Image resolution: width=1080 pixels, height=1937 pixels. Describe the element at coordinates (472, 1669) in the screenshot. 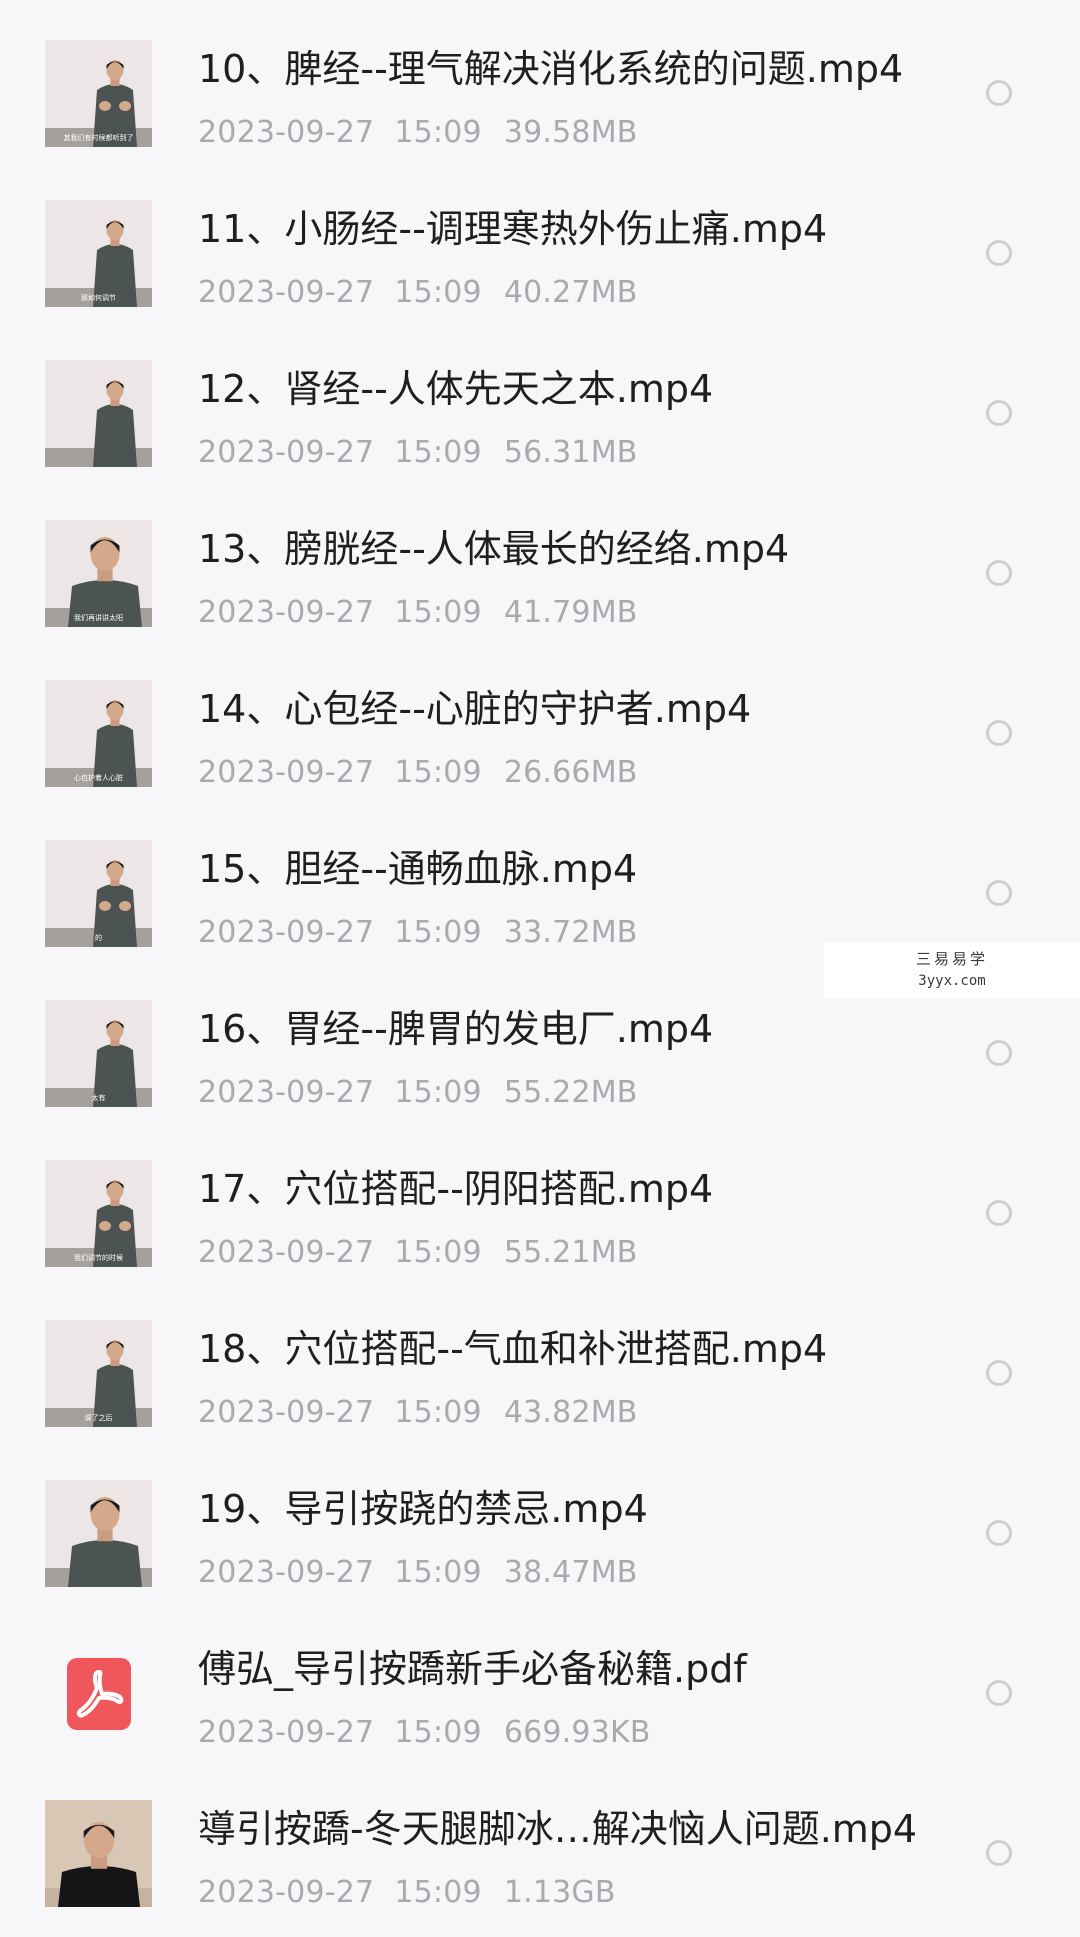

I see `file-name: 傅弘_导引按蹻新手必备秘籍.pdf` at that location.